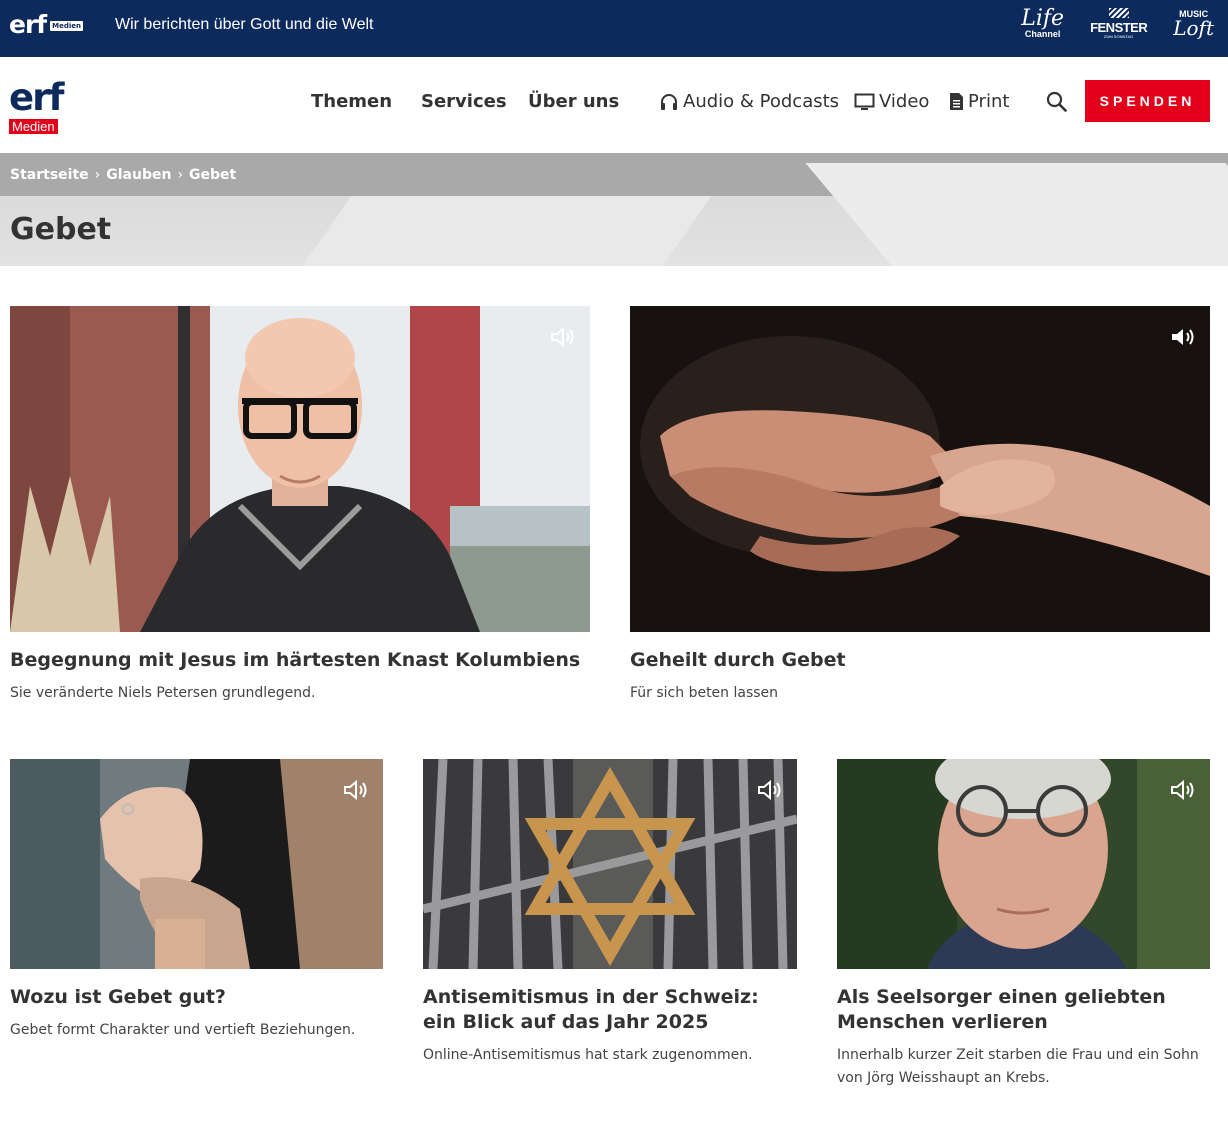  What do you see at coordinates (300, 469) in the screenshot?
I see `article-image-portrait-man` at bounding box center [300, 469].